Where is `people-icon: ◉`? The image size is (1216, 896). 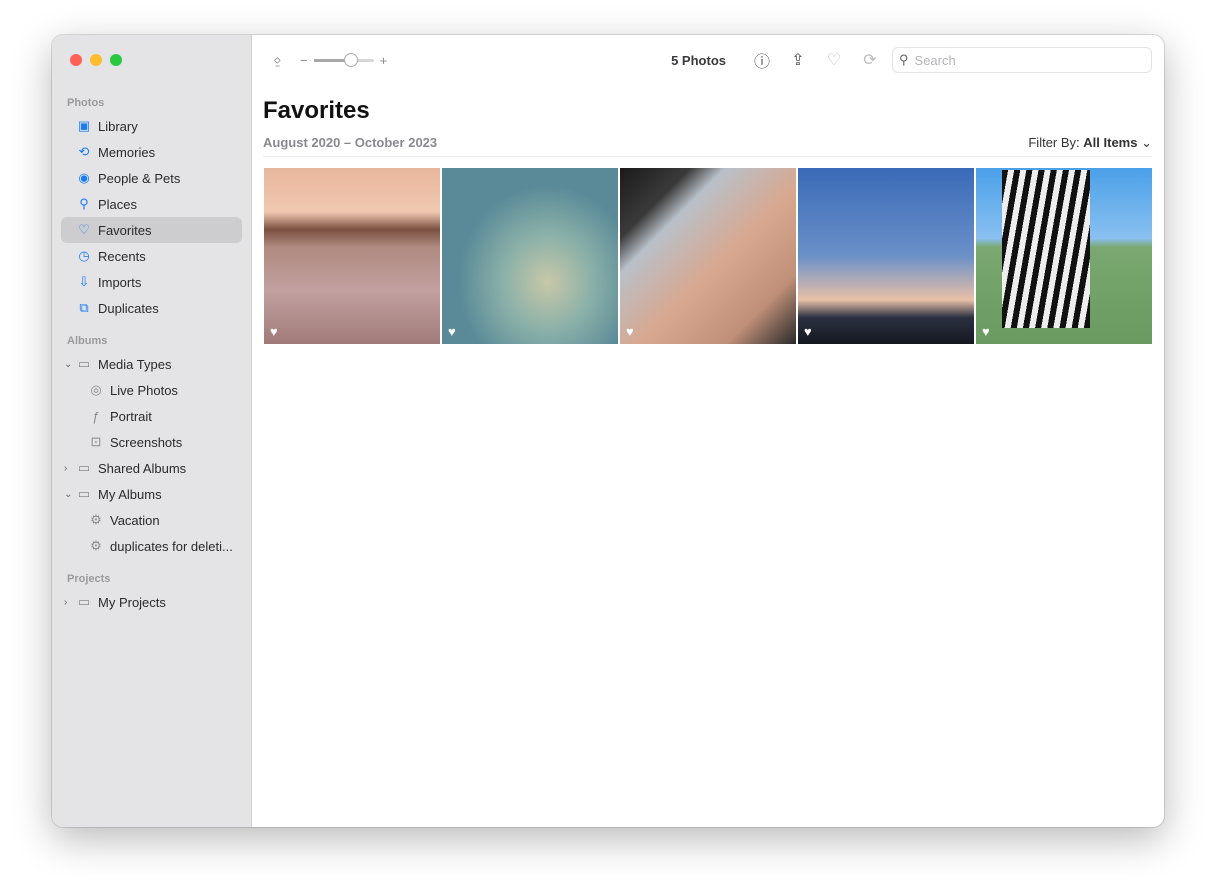
people-icon: ◉ is located at coordinates (84, 177).